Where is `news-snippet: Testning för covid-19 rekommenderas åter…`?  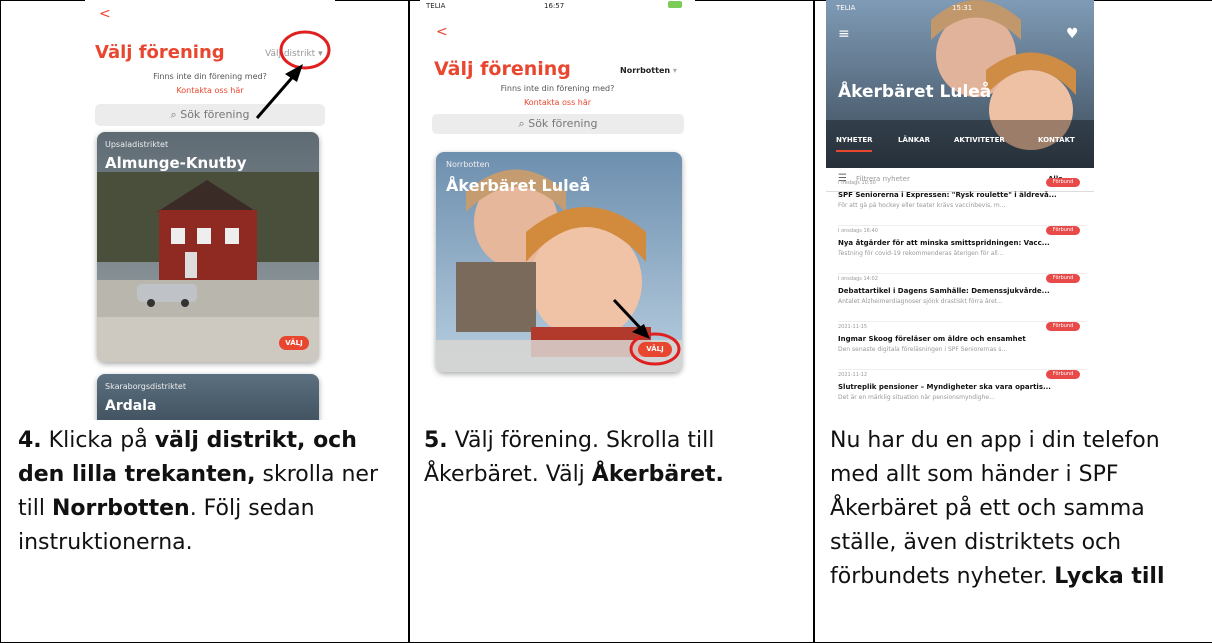
news-snippet: Testning för covid-19 rekommenderas åter… is located at coordinates (921, 253).